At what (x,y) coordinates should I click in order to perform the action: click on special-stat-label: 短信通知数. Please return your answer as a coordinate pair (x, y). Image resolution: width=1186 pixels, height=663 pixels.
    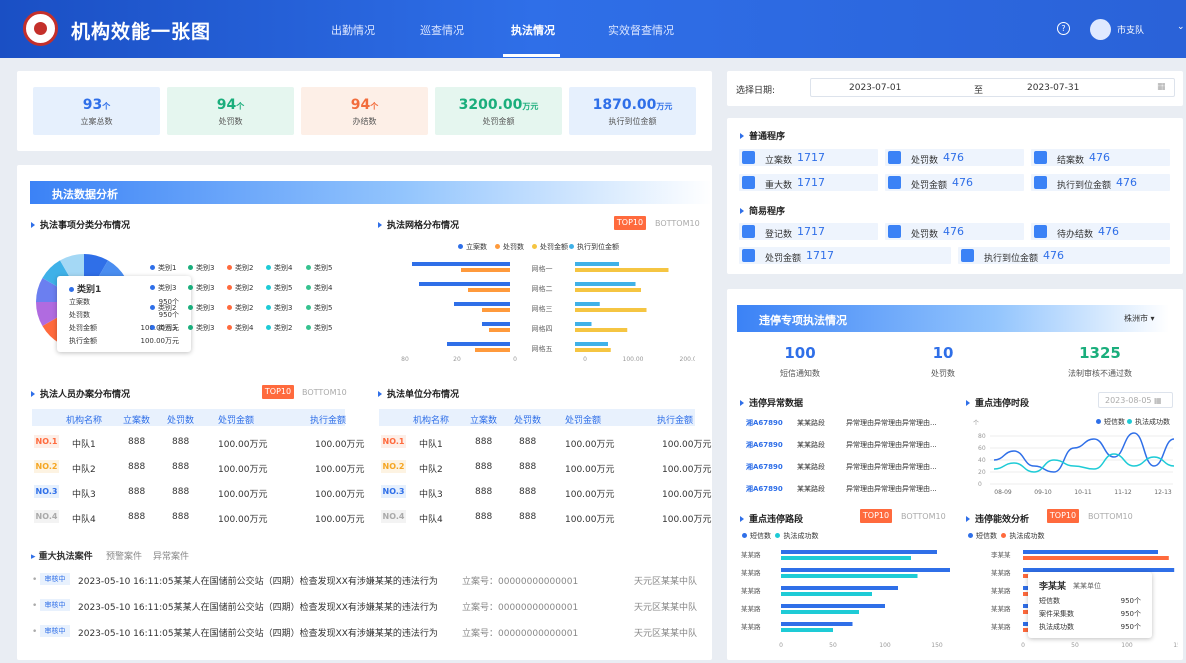
    Looking at the image, I should click on (800, 373).